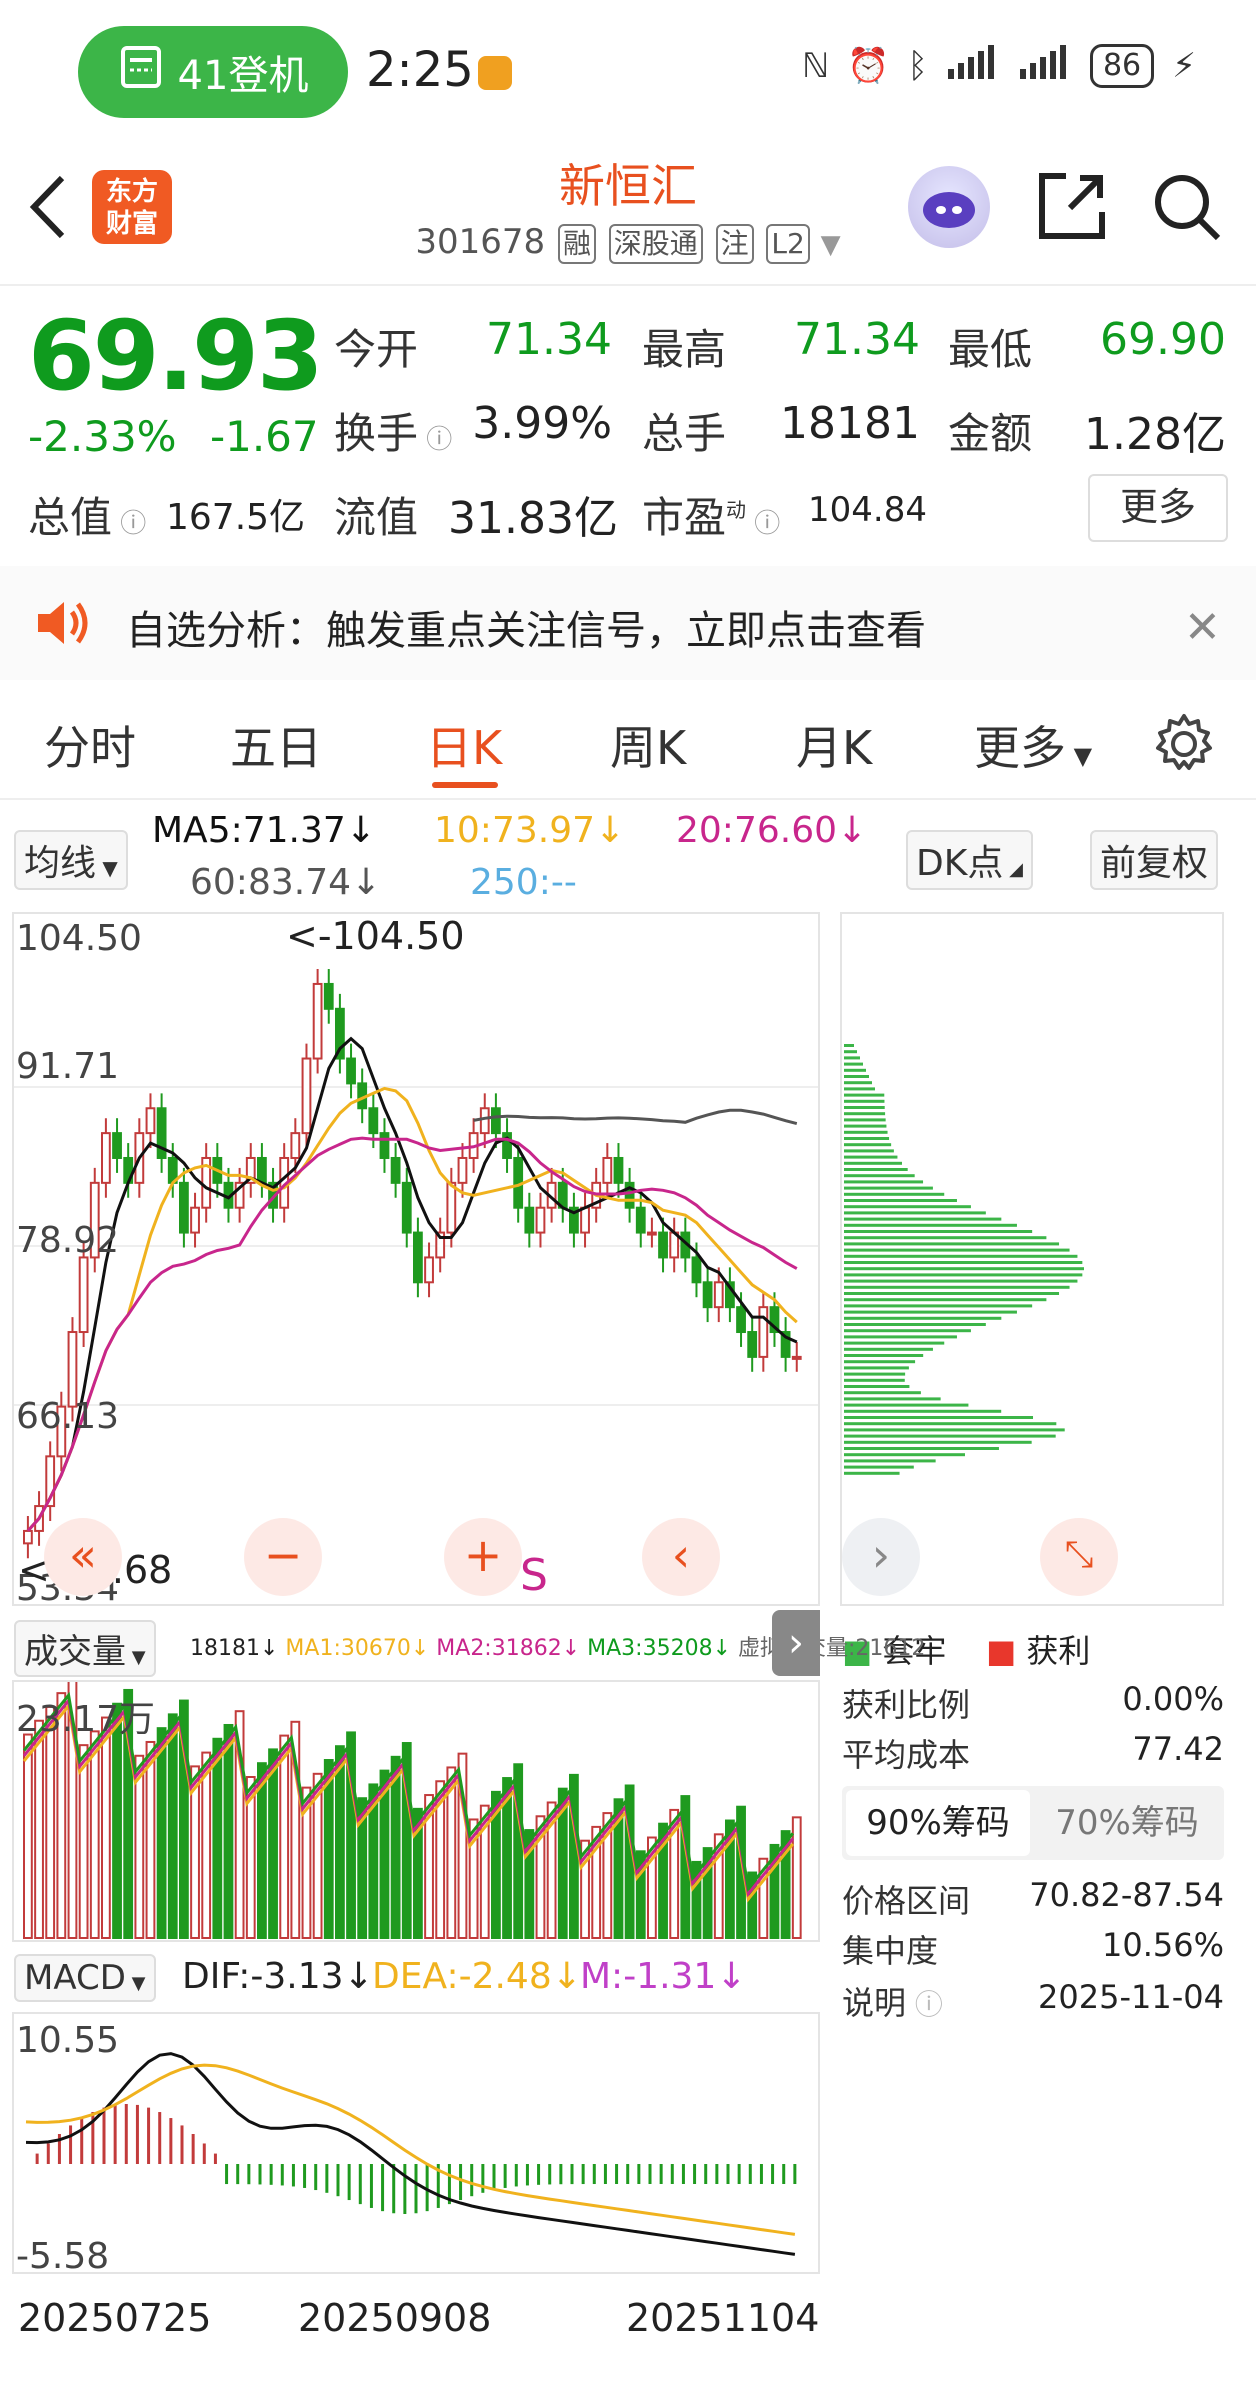  What do you see at coordinates (1162, 1945) in the screenshot?
I see `concentration-value: 10.56%` at bounding box center [1162, 1945].